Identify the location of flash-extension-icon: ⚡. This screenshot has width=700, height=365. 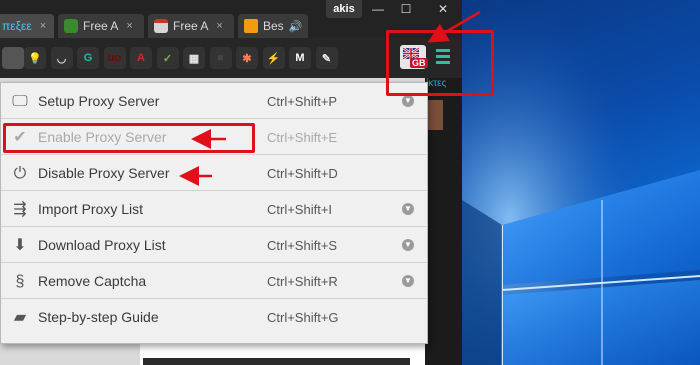
(273, 58).